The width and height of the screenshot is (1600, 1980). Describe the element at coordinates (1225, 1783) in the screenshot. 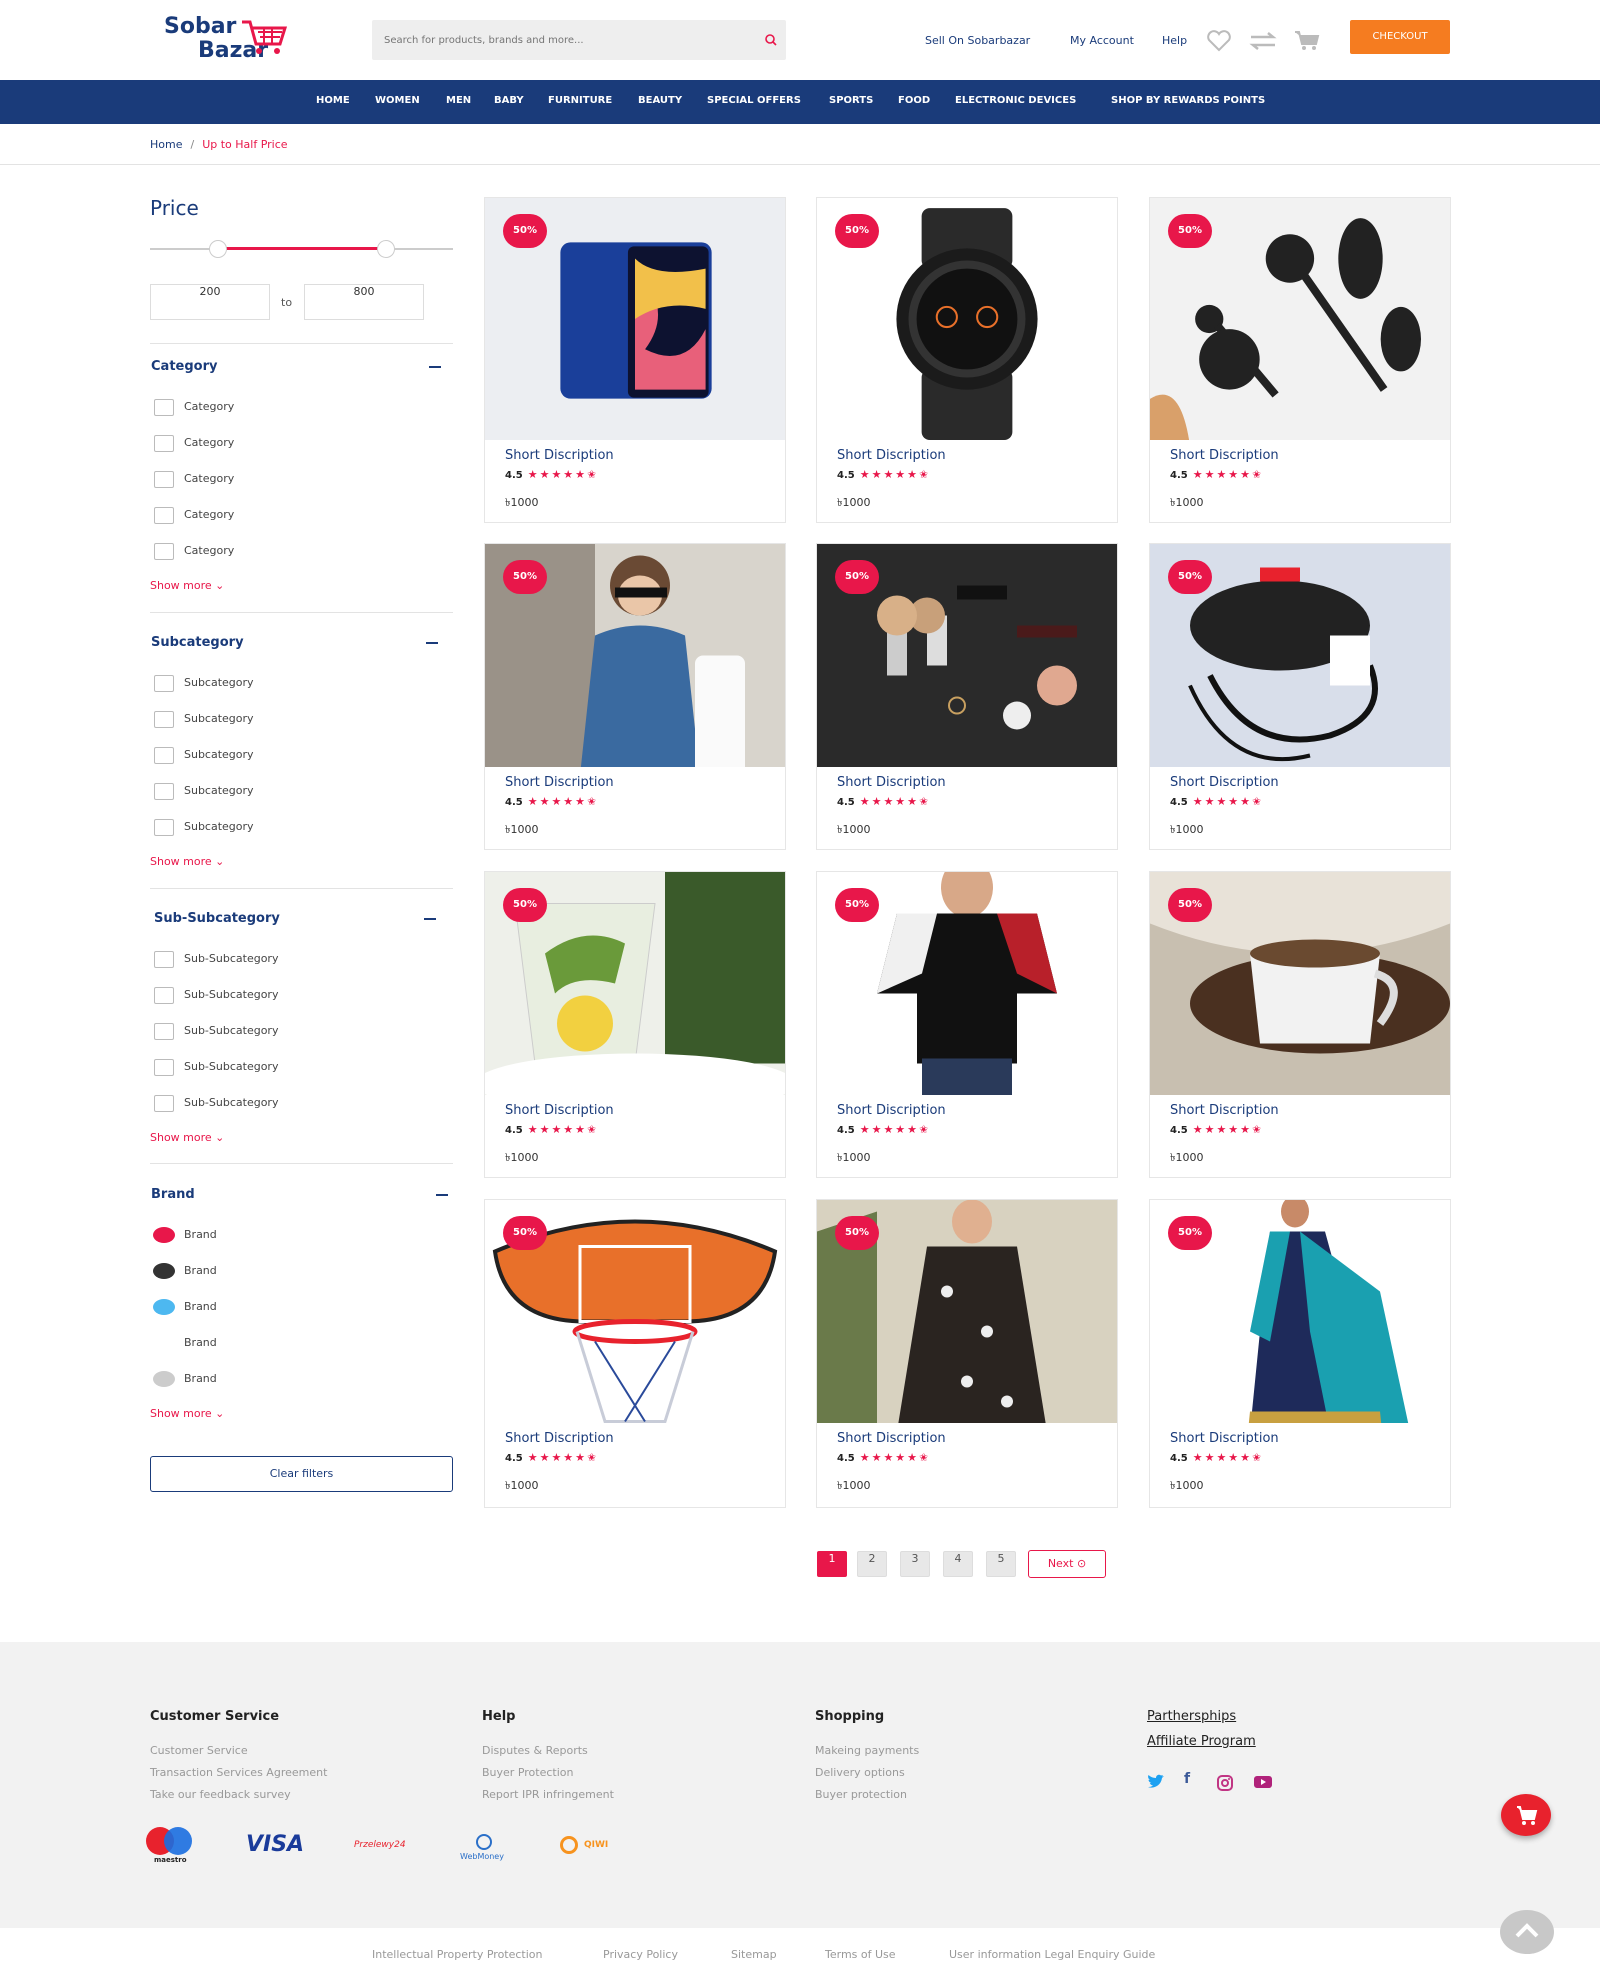

I see `instagram-icon` at that location.